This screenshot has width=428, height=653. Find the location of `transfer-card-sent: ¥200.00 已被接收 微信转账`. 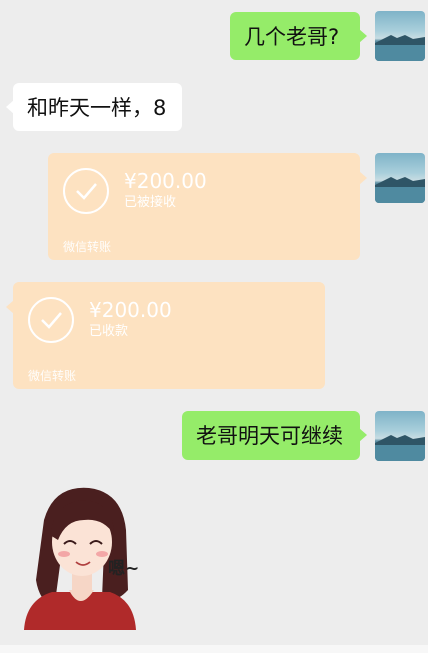

transfer-card-sent: ¥200.00 已被接收 微信转账 is located at coordinates (207, 206).